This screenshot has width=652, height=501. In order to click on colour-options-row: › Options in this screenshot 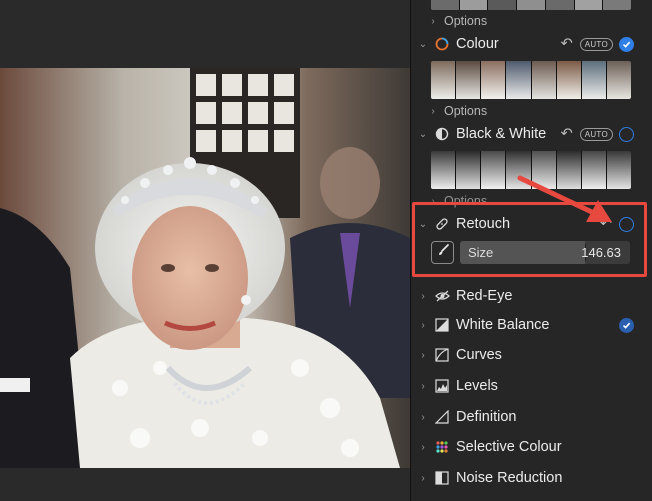, I will do `click(448, 111)`.